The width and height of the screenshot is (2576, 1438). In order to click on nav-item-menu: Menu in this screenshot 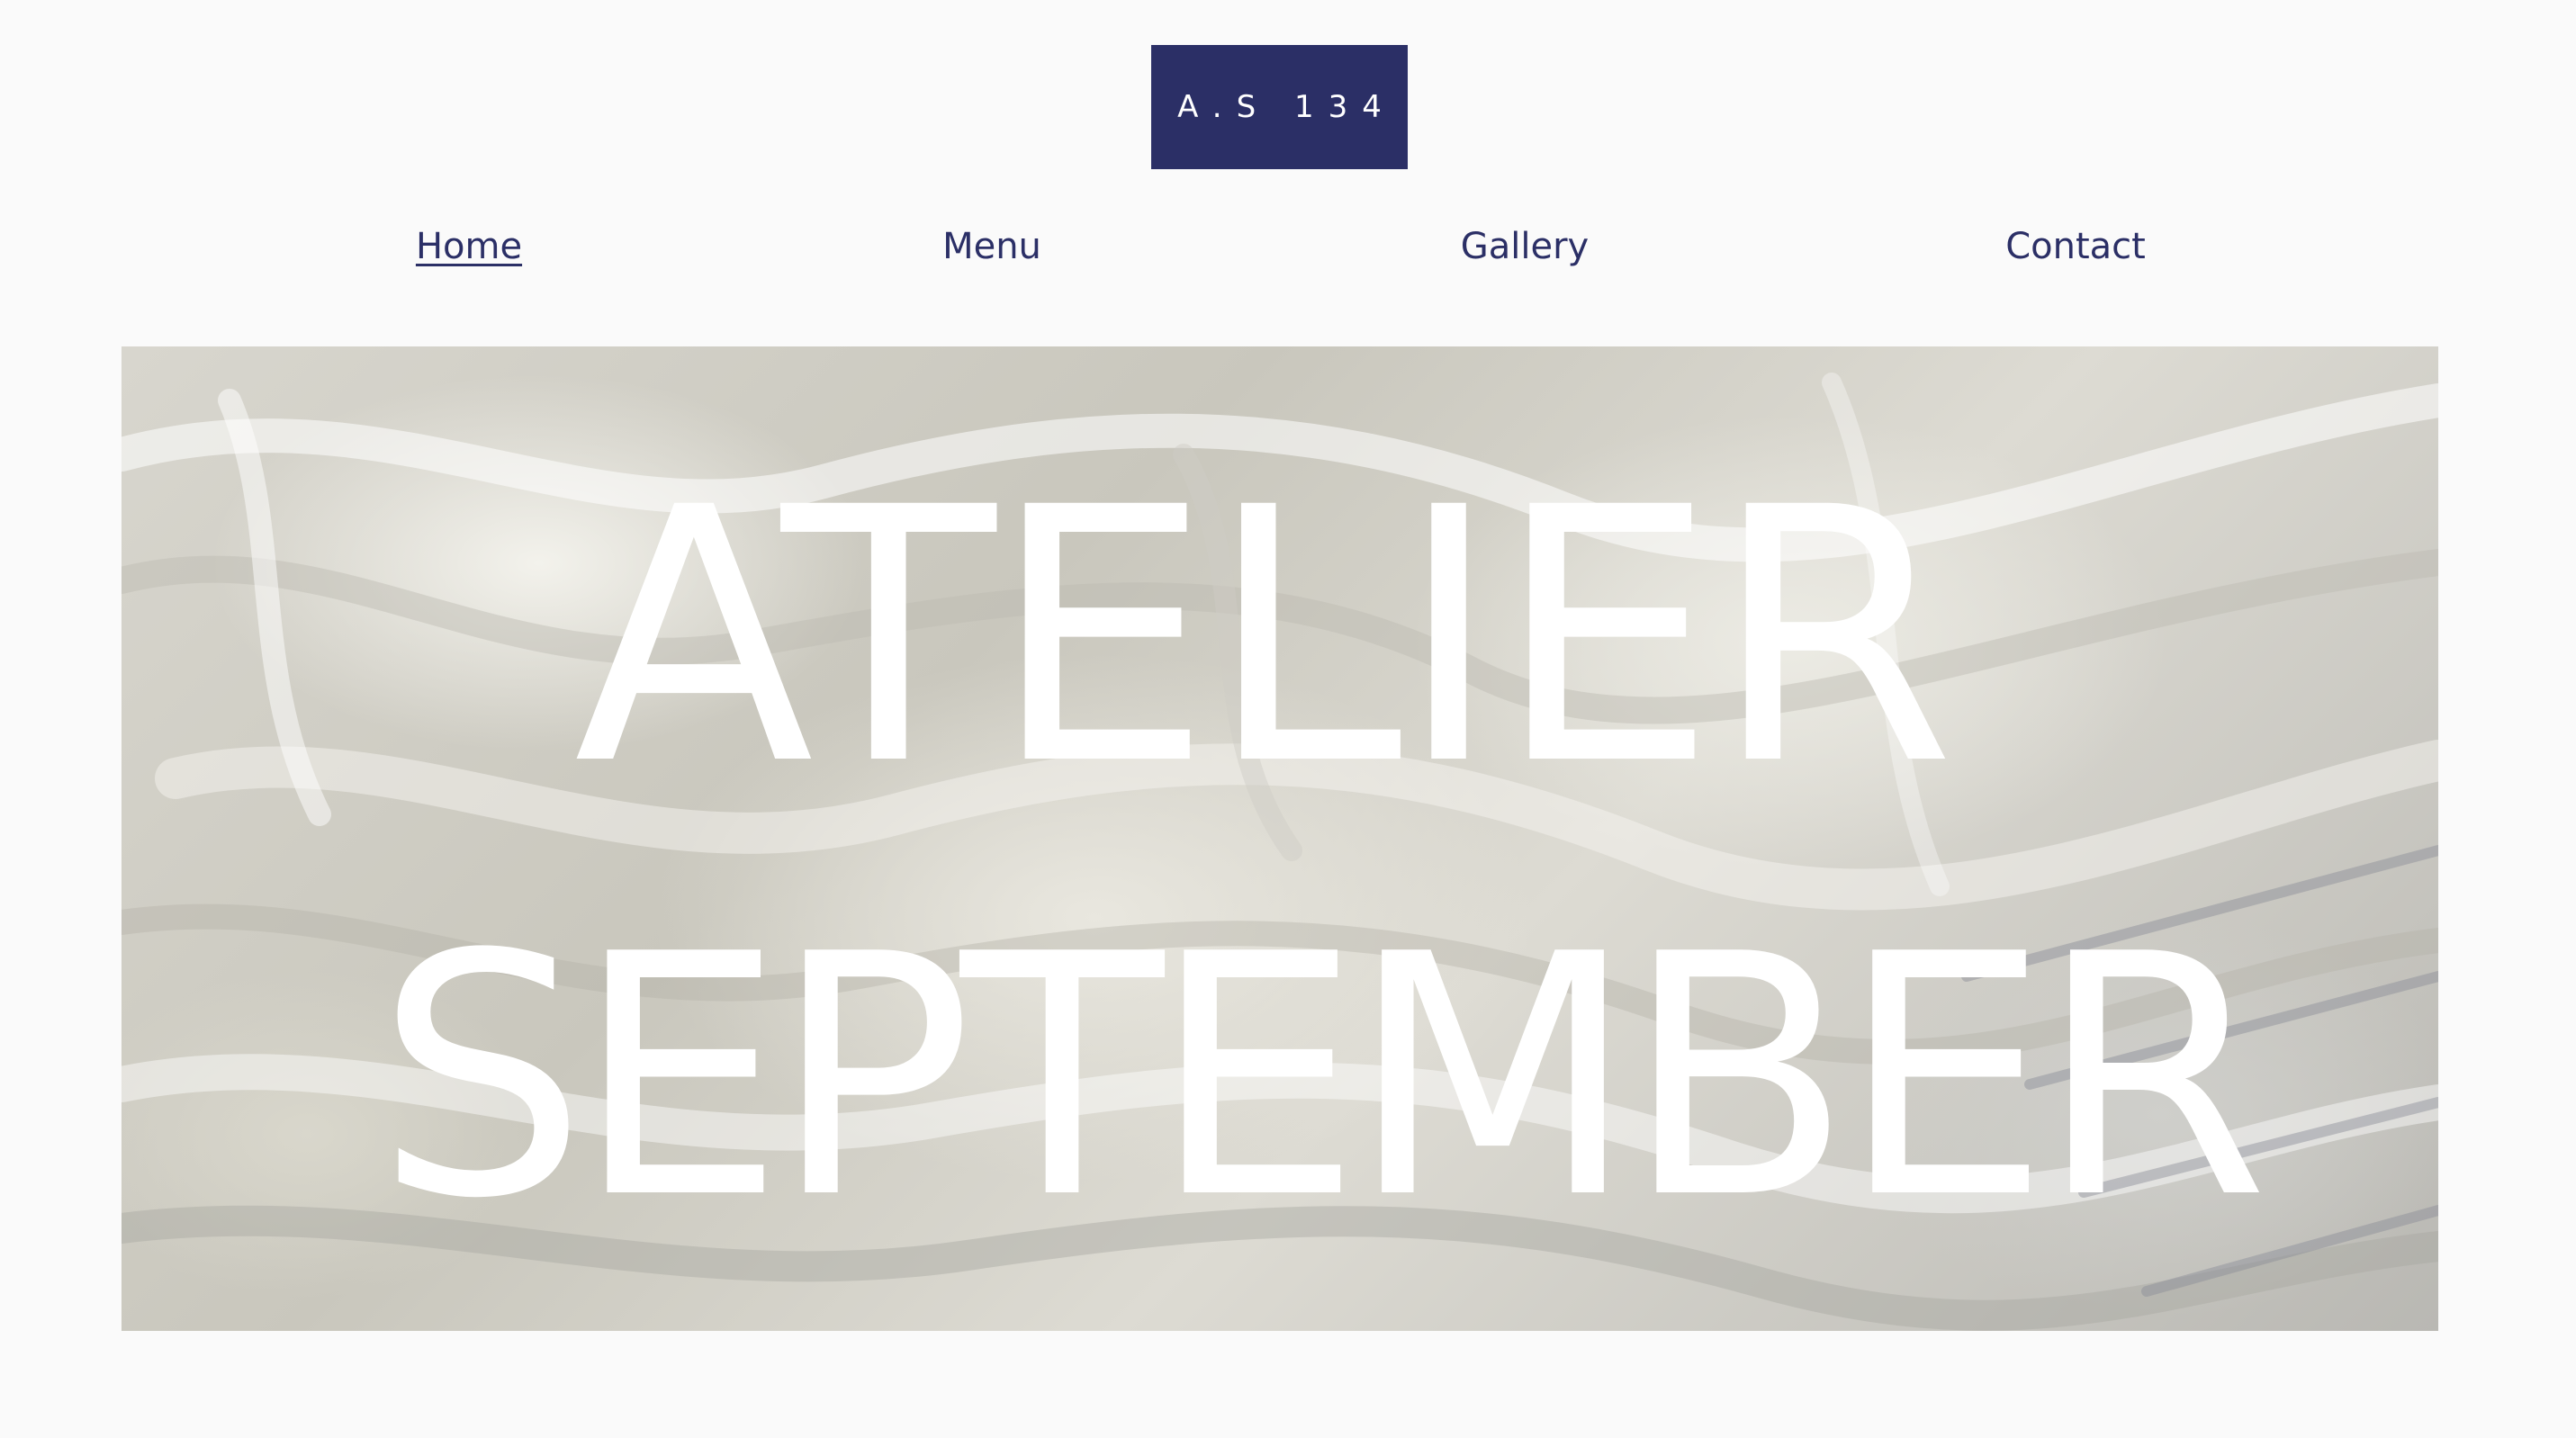, I will do `click(991, 246)`.